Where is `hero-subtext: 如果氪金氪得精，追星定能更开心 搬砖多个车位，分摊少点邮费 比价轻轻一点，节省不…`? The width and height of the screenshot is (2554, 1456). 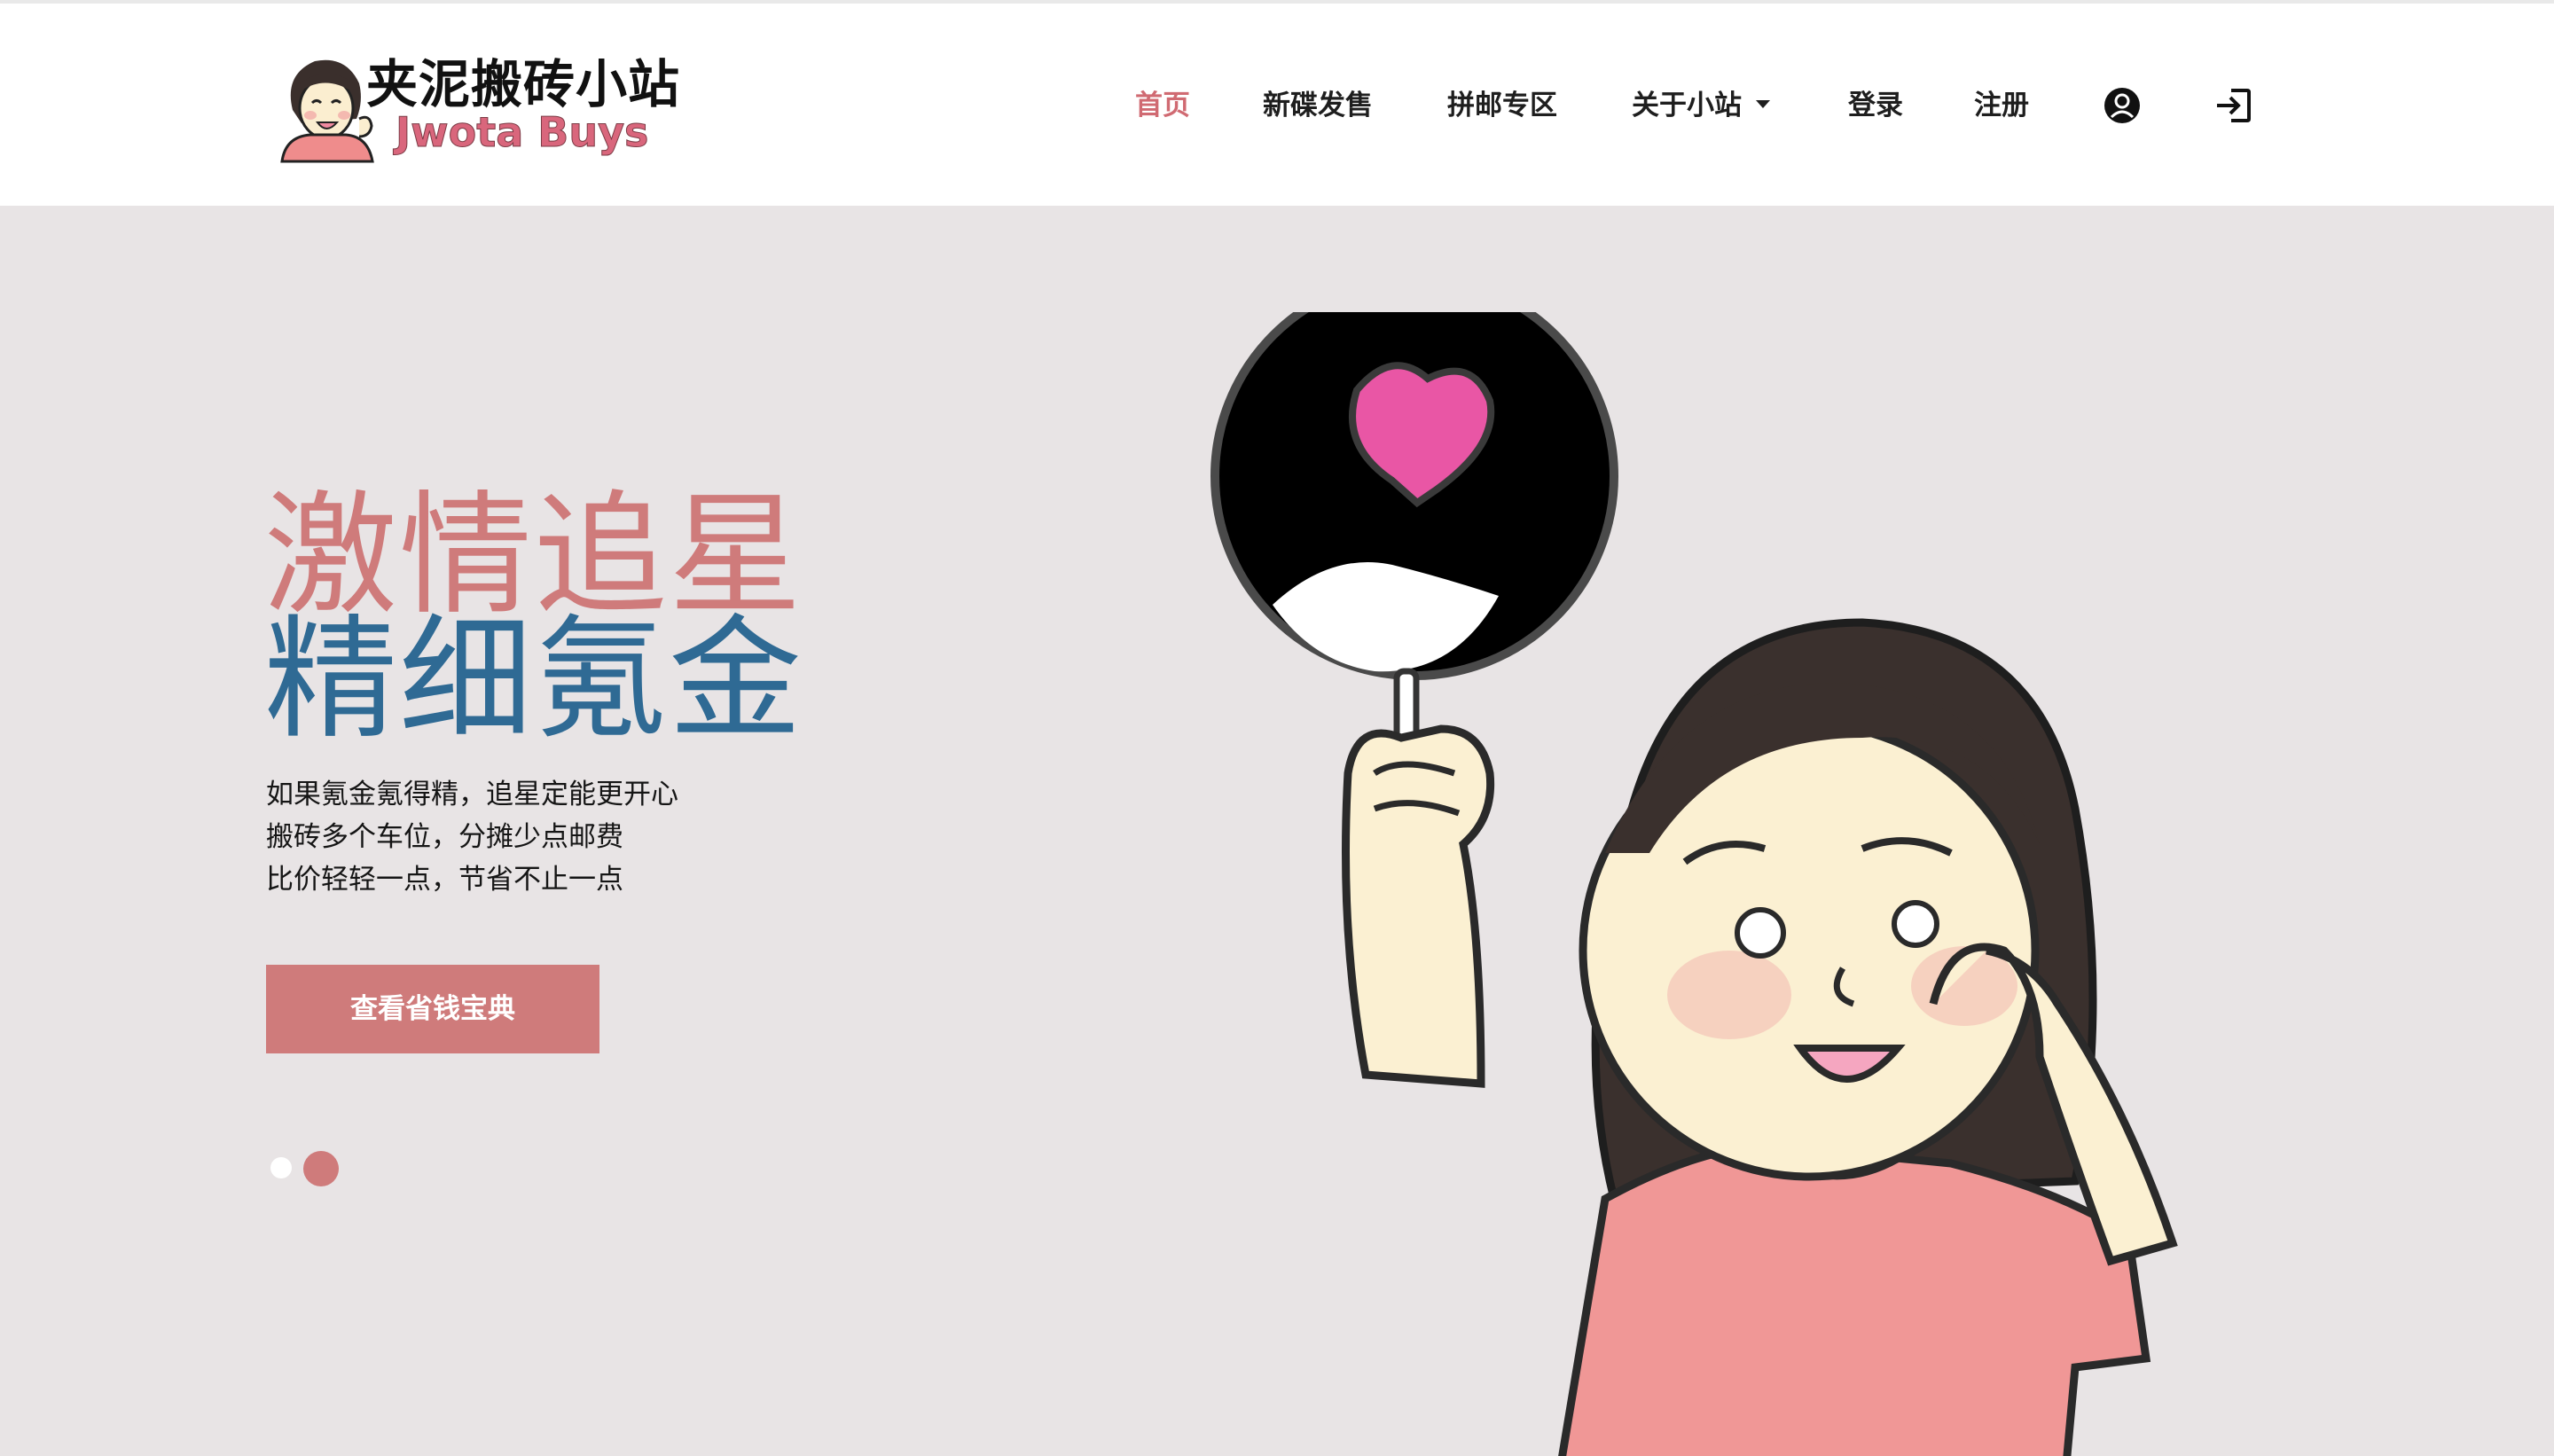
hero-subtext: 如果氪金氪得精，追星定能更开心 搬砖多个车位，分摊少点邮费 比价轻轻一点，节省不… is located at coordinates (472, 837).